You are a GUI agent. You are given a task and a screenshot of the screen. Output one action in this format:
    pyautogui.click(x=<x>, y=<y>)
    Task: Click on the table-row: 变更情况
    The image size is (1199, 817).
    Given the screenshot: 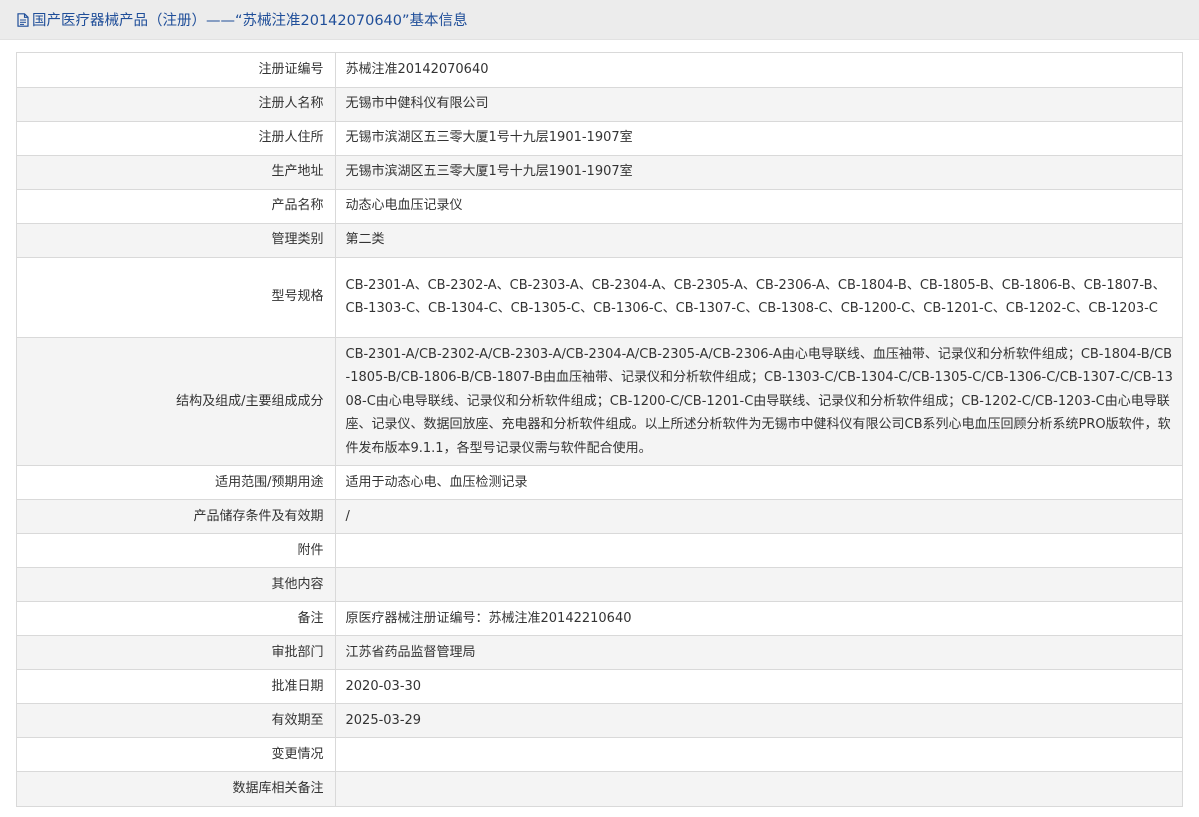 What is the action you would take?
    pyautogui.click(x=599, y=754)
    